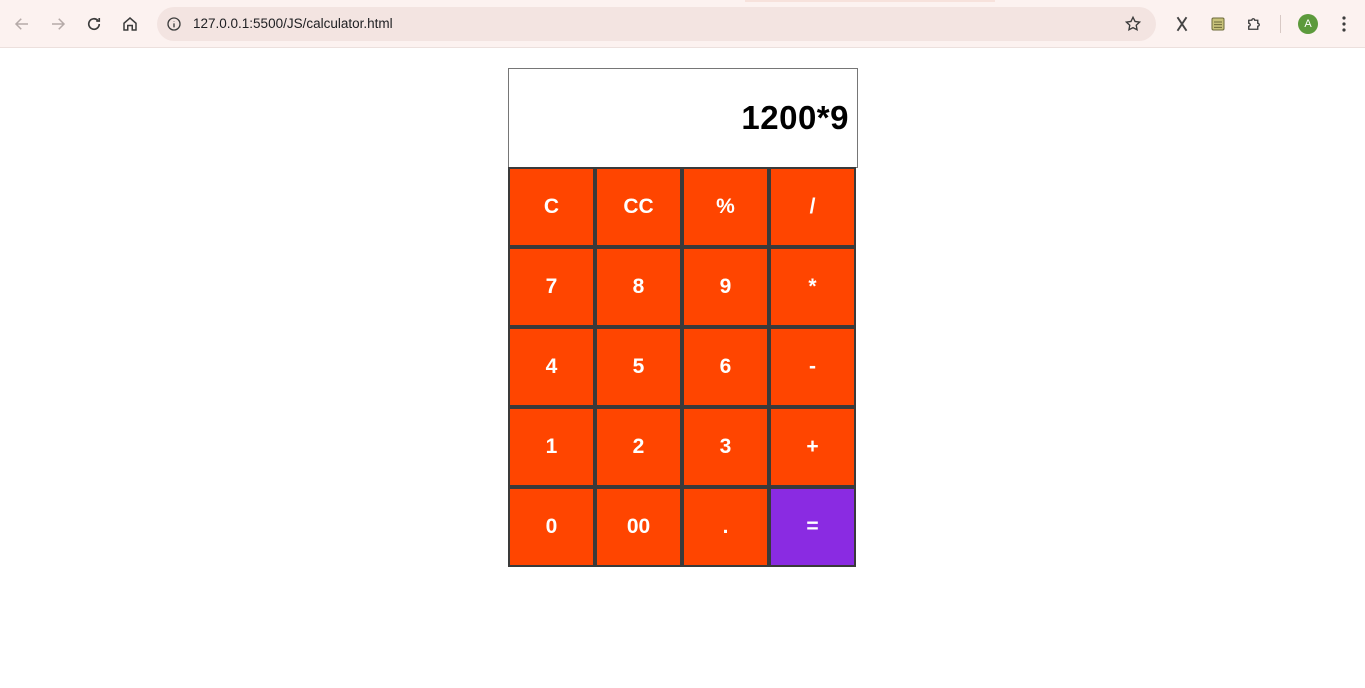 Image resolution: width=1365 pixels, height=688 pixels. I want to click on key-2: 2, so click(638, 447).